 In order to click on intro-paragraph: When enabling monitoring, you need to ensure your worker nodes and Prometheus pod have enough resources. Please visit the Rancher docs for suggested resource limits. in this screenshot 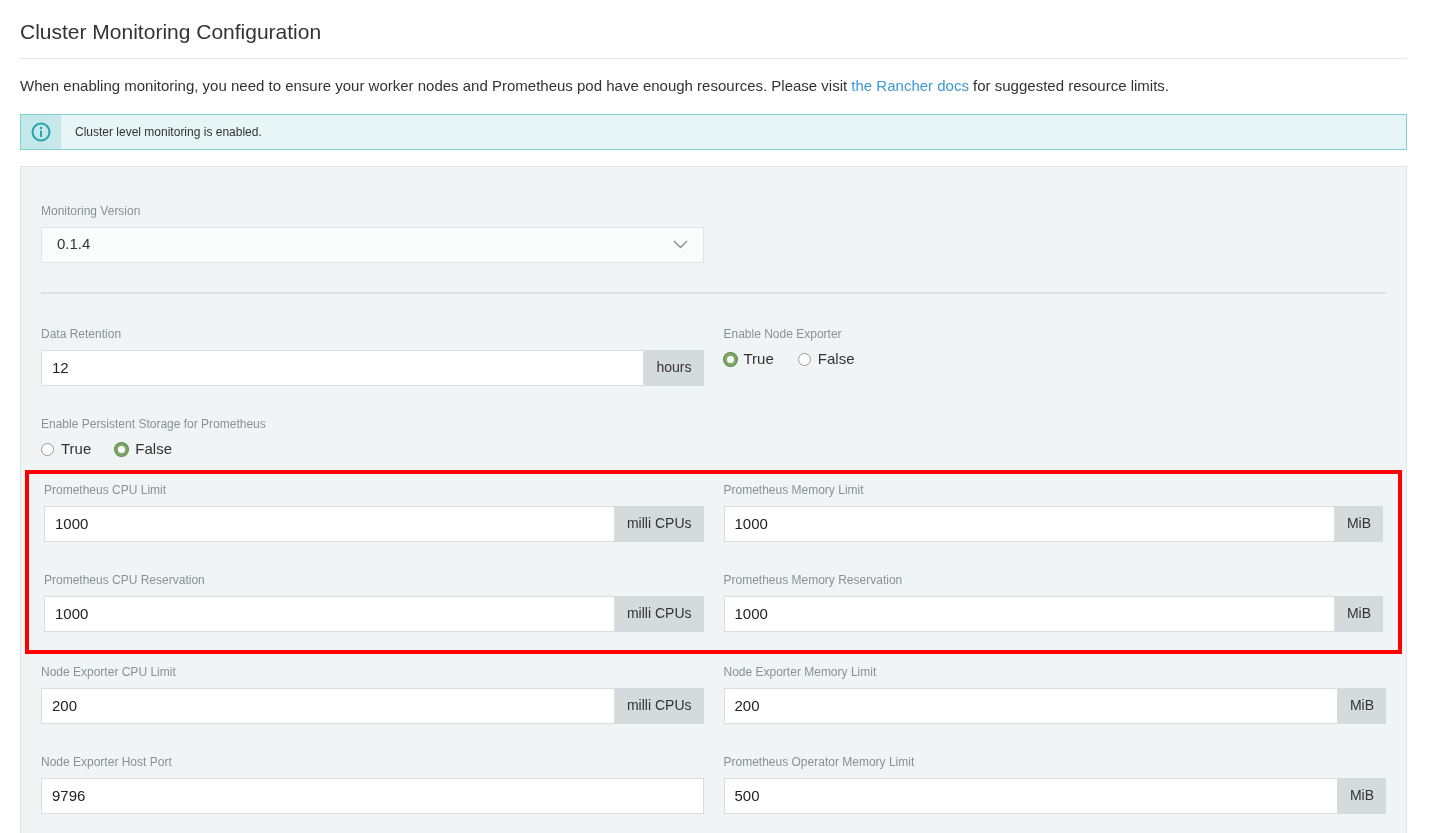, I will do `click(595, 86)`.